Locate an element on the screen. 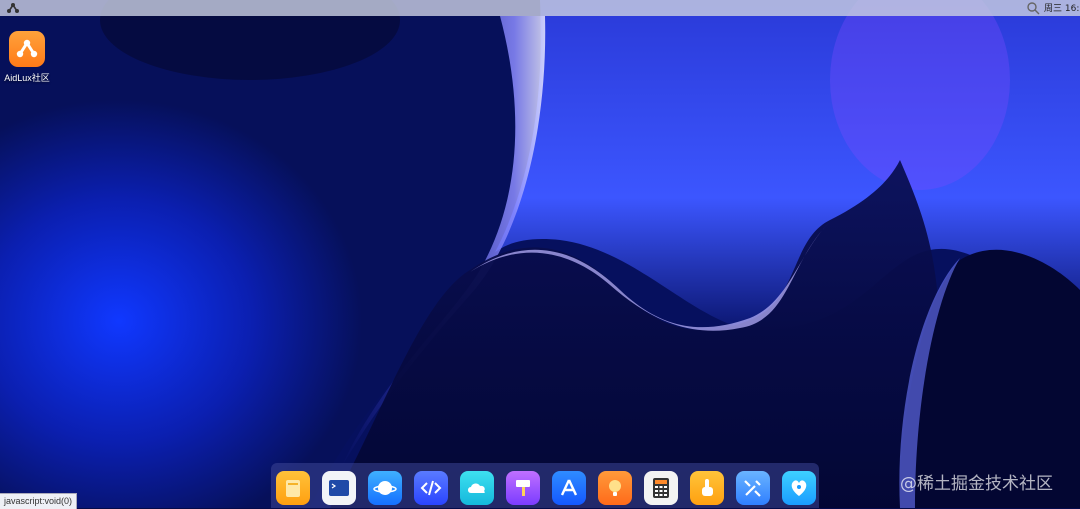 The width and height of the screenshot is (1080, 509). aidlux-logo-icon is located at coordinates (13, 8).